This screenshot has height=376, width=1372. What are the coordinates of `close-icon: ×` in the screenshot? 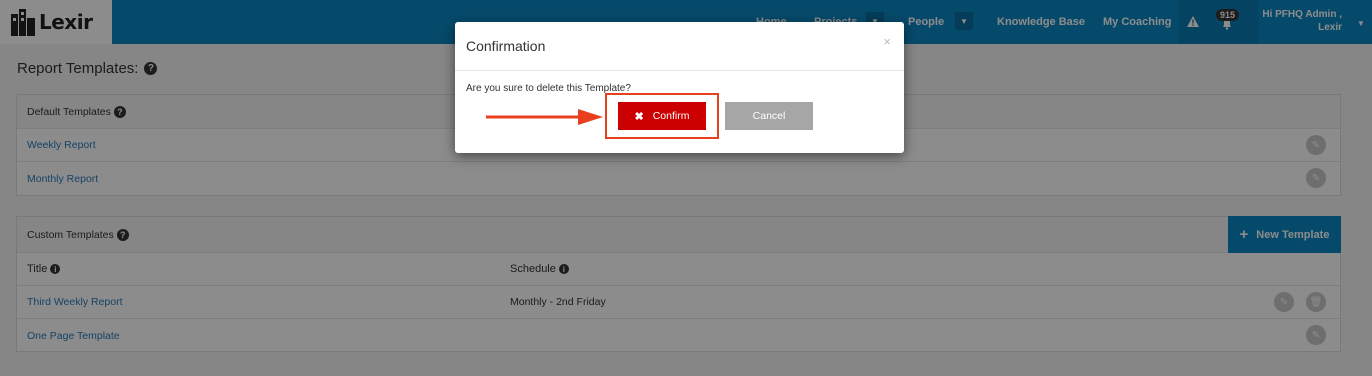 It's located at (887, 41).